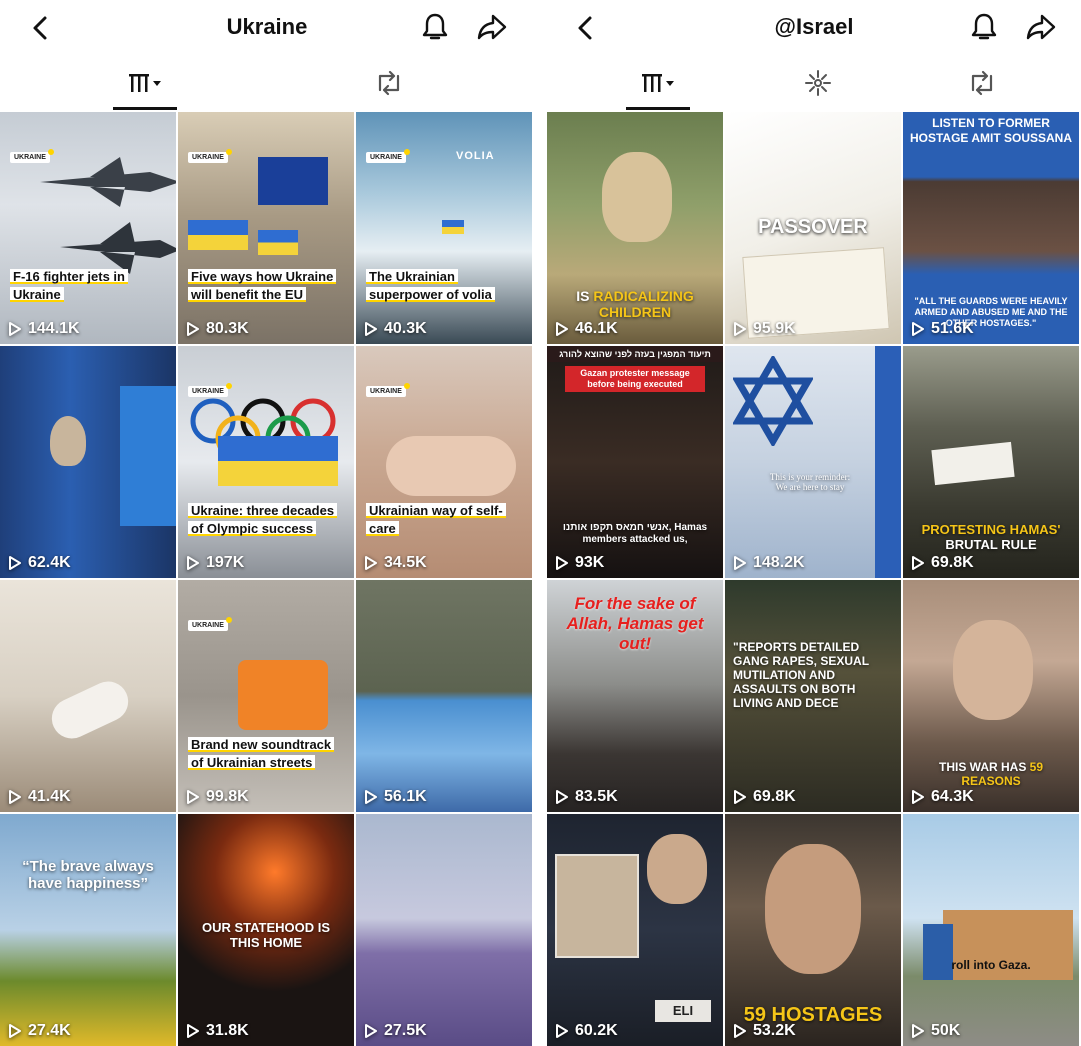  Describe the element at coordinates (267, 26) in the screenshot. I see `profile-title: Ukraine` at that location.